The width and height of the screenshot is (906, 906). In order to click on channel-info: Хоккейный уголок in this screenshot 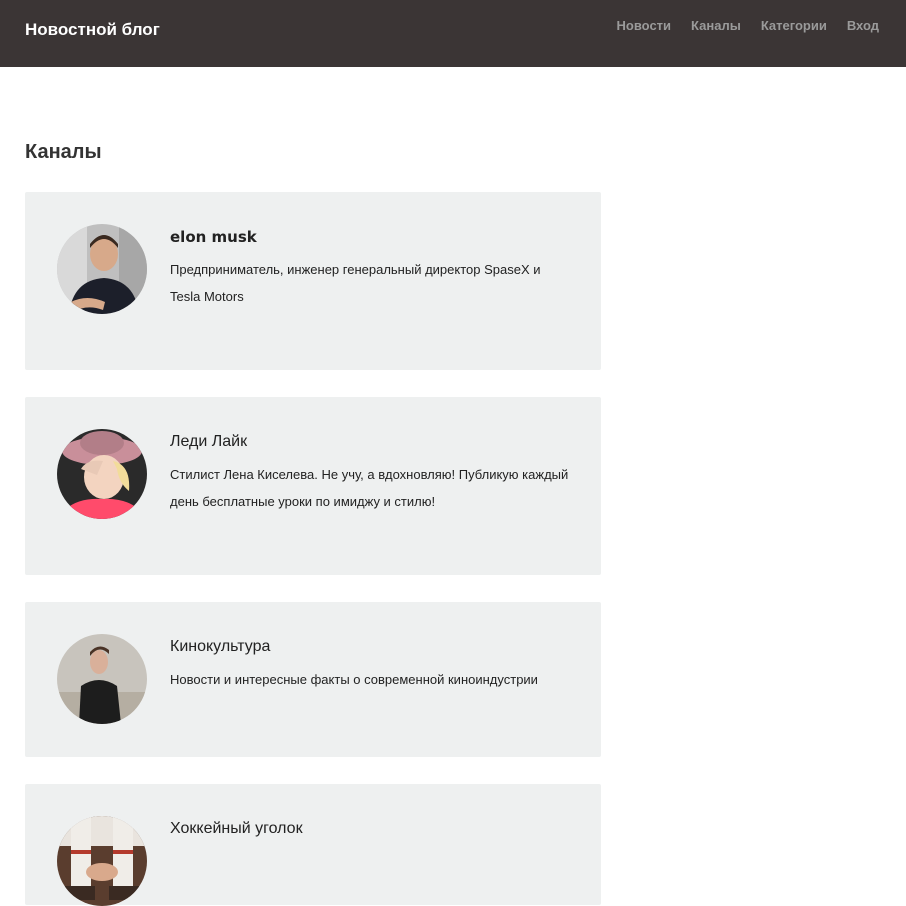, I will do `click(370, 829)`.